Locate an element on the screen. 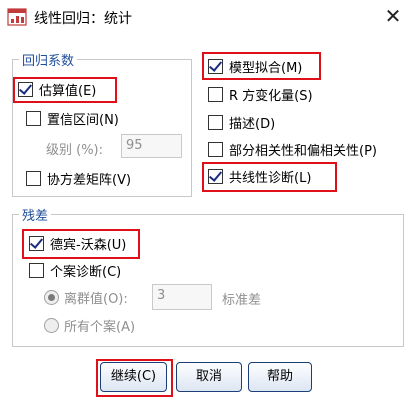  covariance-matrix-label: 协方差矩阵(V) is located at coordinates (89, 180).